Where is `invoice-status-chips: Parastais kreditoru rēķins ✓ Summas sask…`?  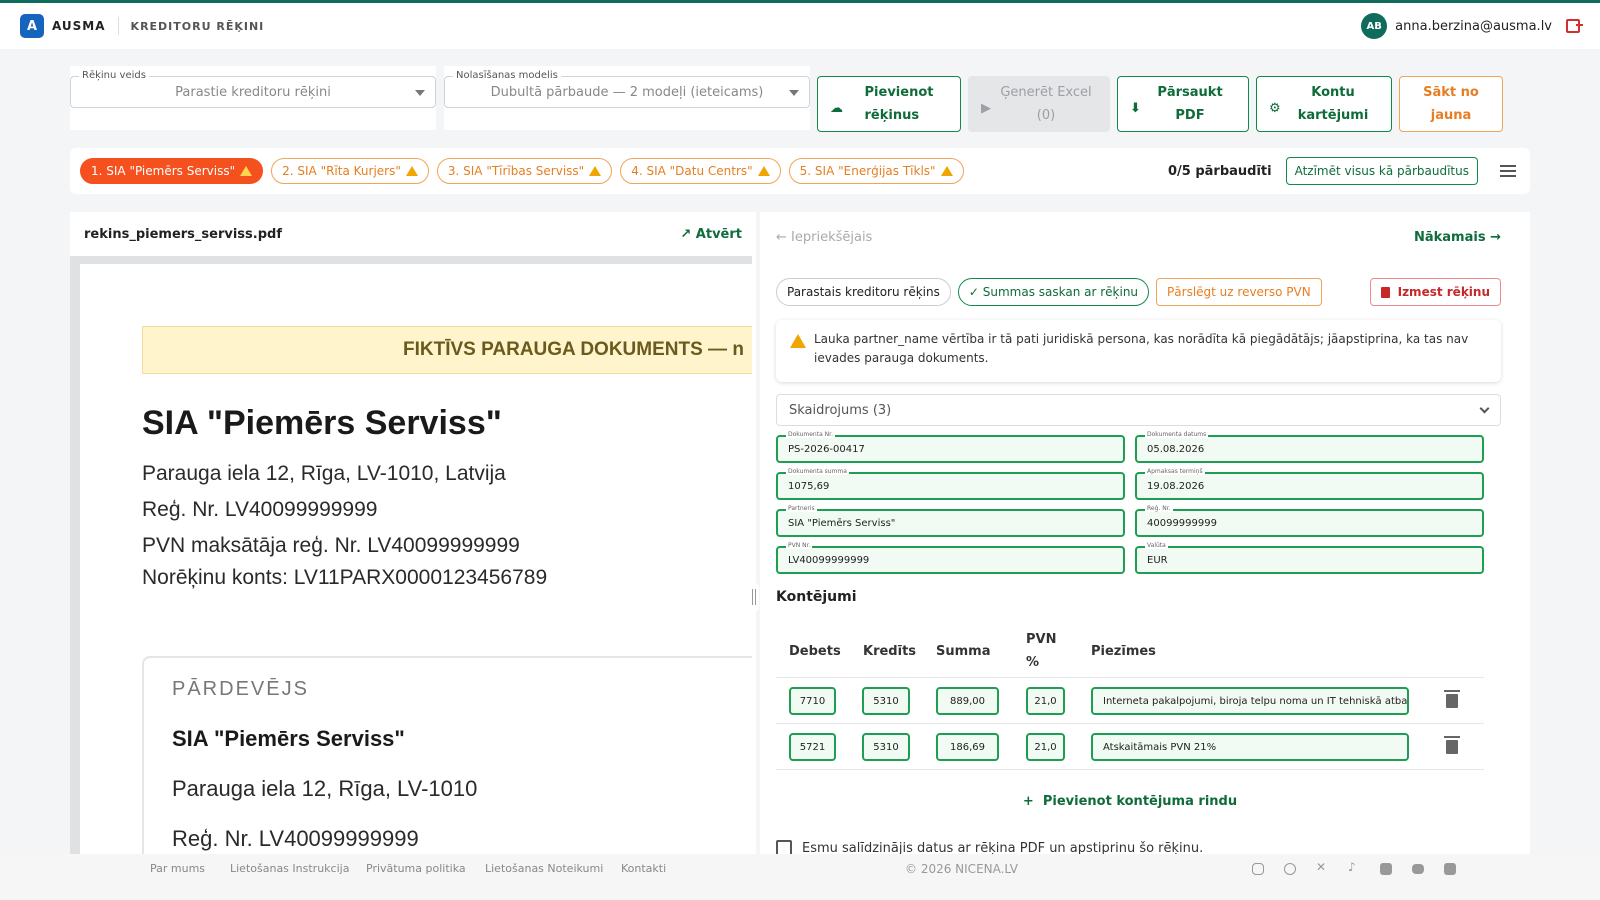 invoice-status-chips: Parastais kreditoru rēķins ✓ Summas sask… is located at coordinates (1138, 292).